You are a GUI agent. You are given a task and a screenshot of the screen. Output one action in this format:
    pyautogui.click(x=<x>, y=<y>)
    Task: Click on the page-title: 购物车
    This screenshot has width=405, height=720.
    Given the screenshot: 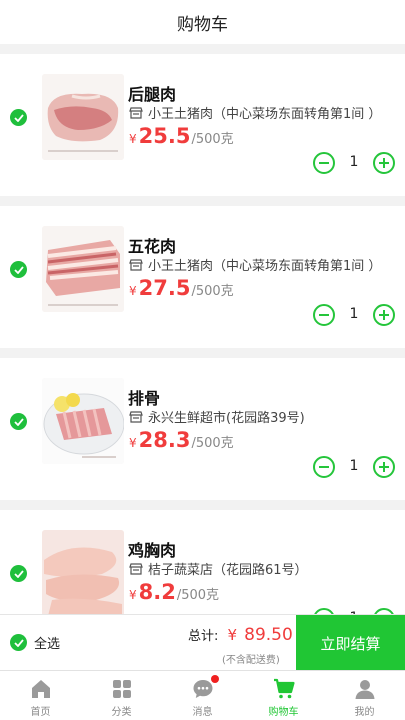 What is the action you would take?
    pyautogui.click(x=202, y=24)
    